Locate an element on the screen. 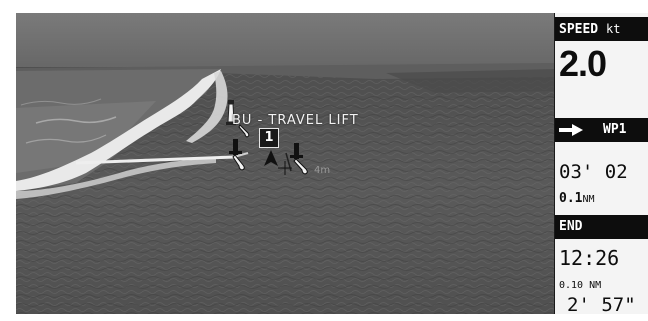 This screenshot has width=648, height=321. speed-unit: kt is located at coordinates (613, 29).